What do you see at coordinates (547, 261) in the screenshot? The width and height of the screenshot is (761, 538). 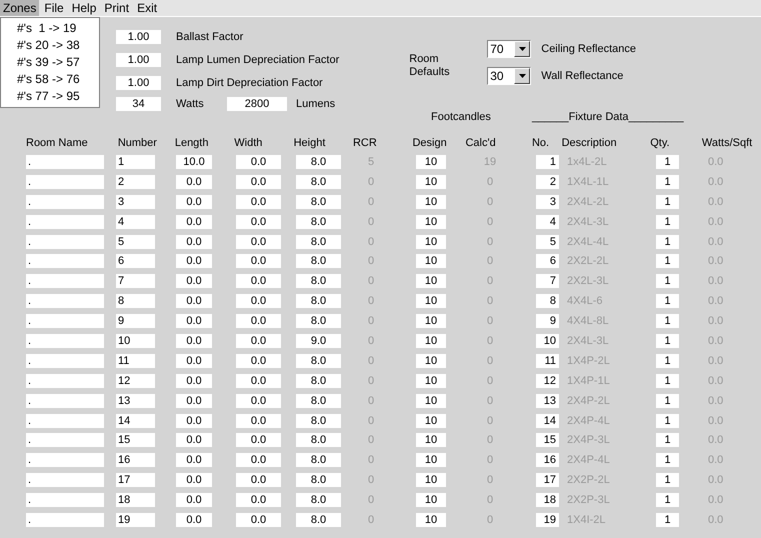 I see `fixture-number-field: 6` at bounding box center [547, 261].